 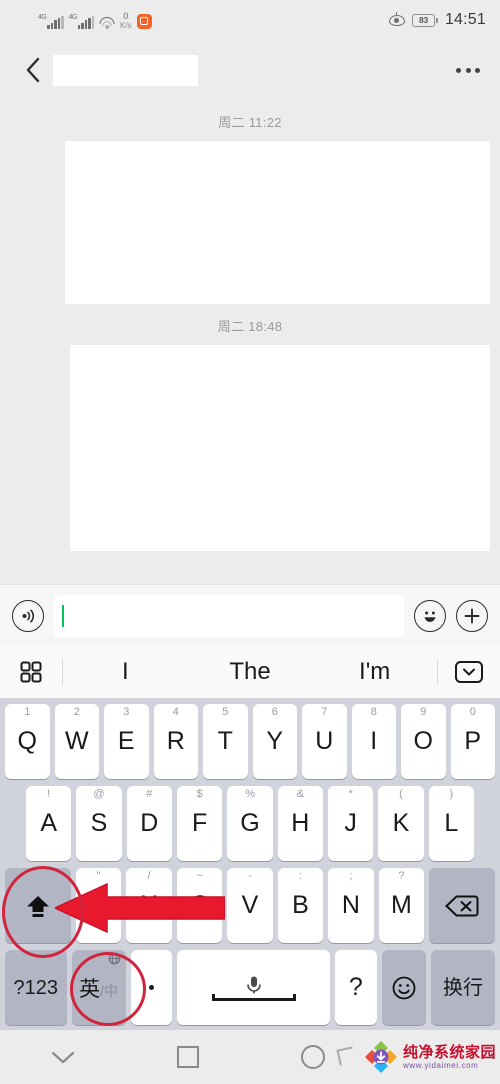 I want to click on key-z: " Z, so click(x=98, y=905).